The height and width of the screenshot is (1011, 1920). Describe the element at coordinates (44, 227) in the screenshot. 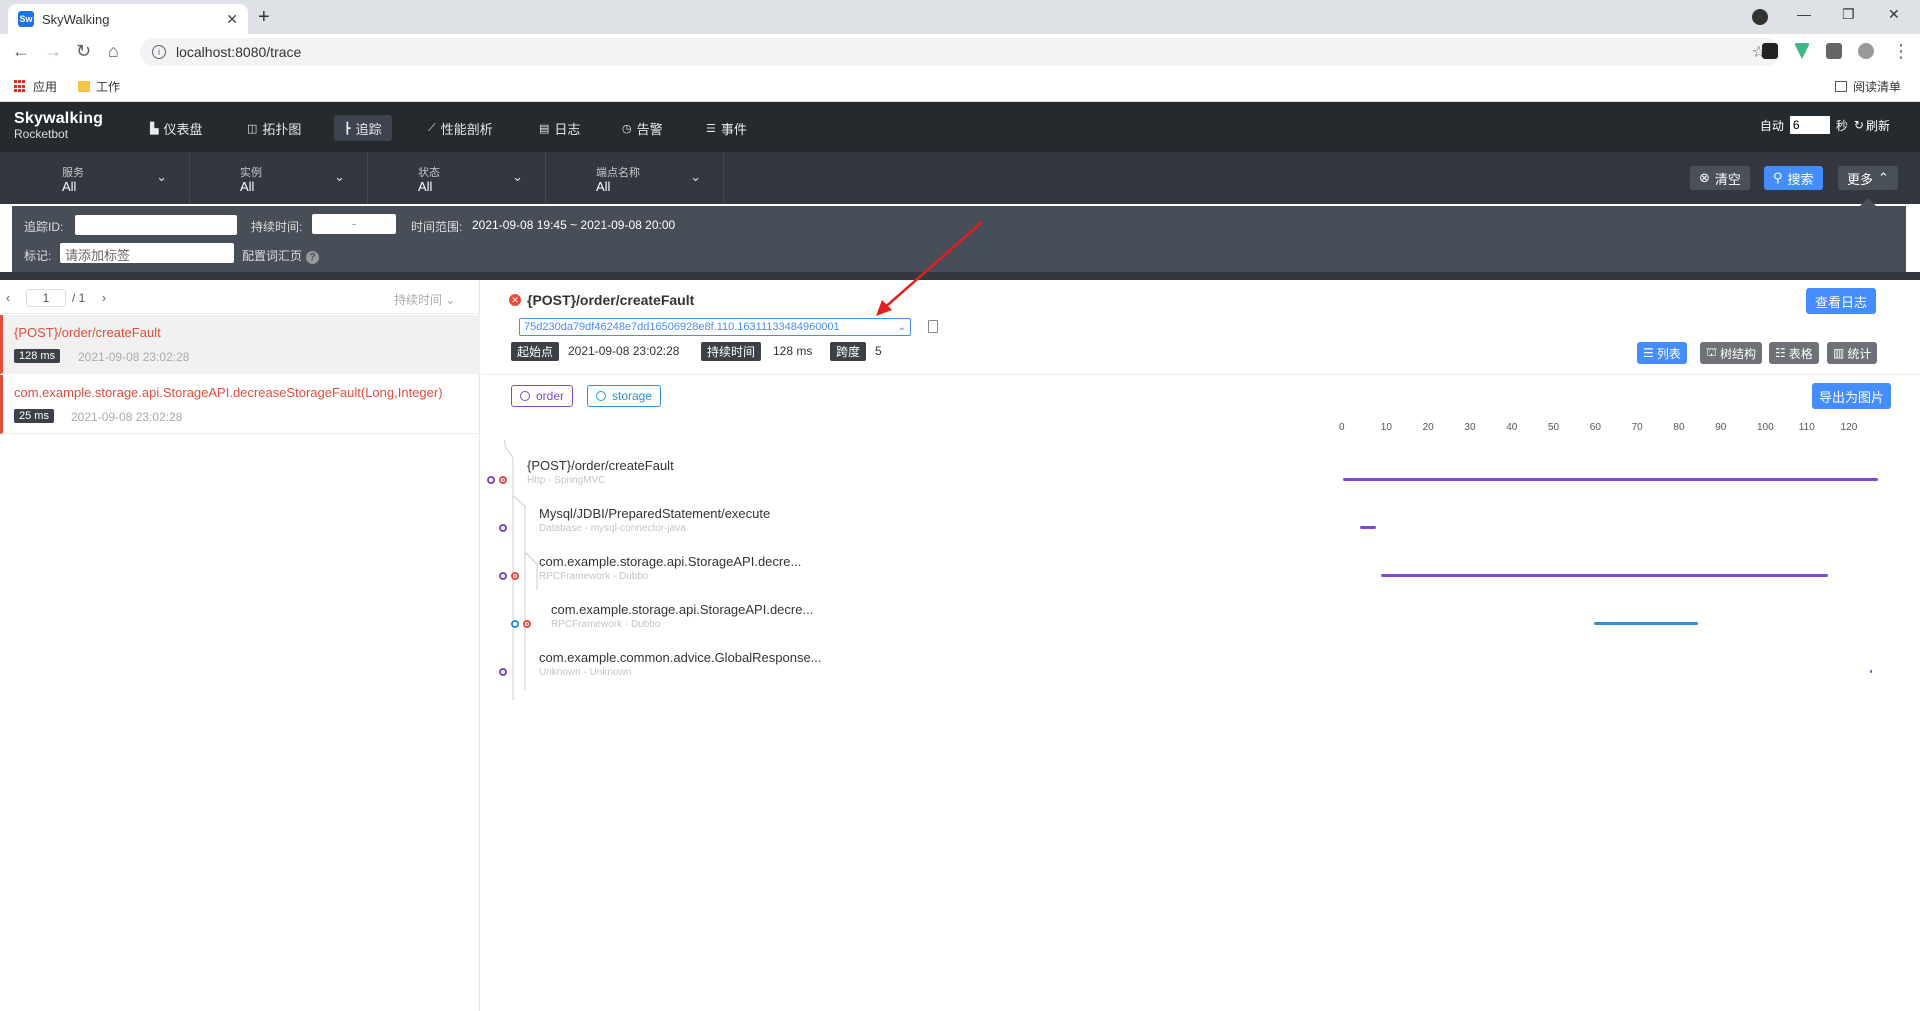

I see `trace-id-label: 追踪ID:` at that location.